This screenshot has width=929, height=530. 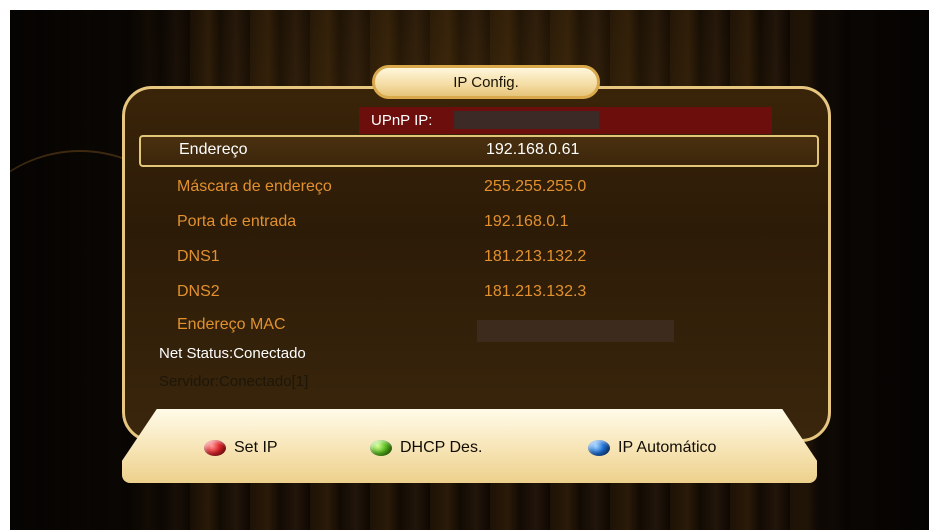 What do you see at coordinates (213, 149) in the screenshot?
I see `row-label: Endereço` at bounding box center [213, 149].